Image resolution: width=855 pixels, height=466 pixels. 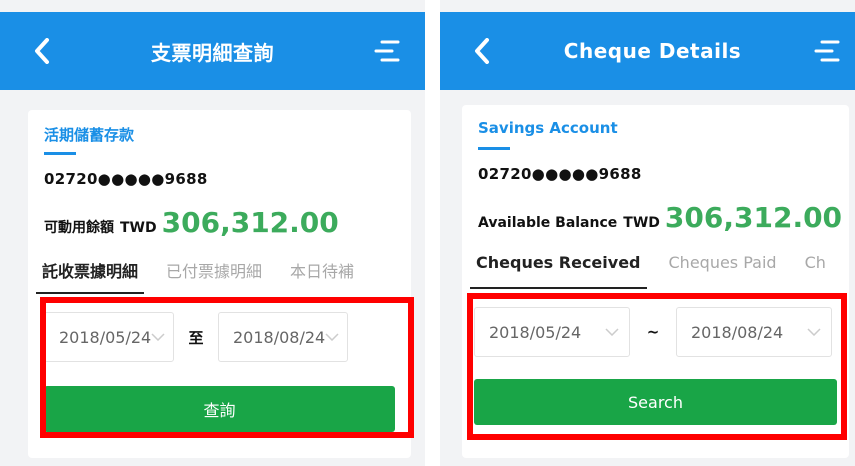 I want to click on balance-label: Available Balance, so click(x=548, y=223).